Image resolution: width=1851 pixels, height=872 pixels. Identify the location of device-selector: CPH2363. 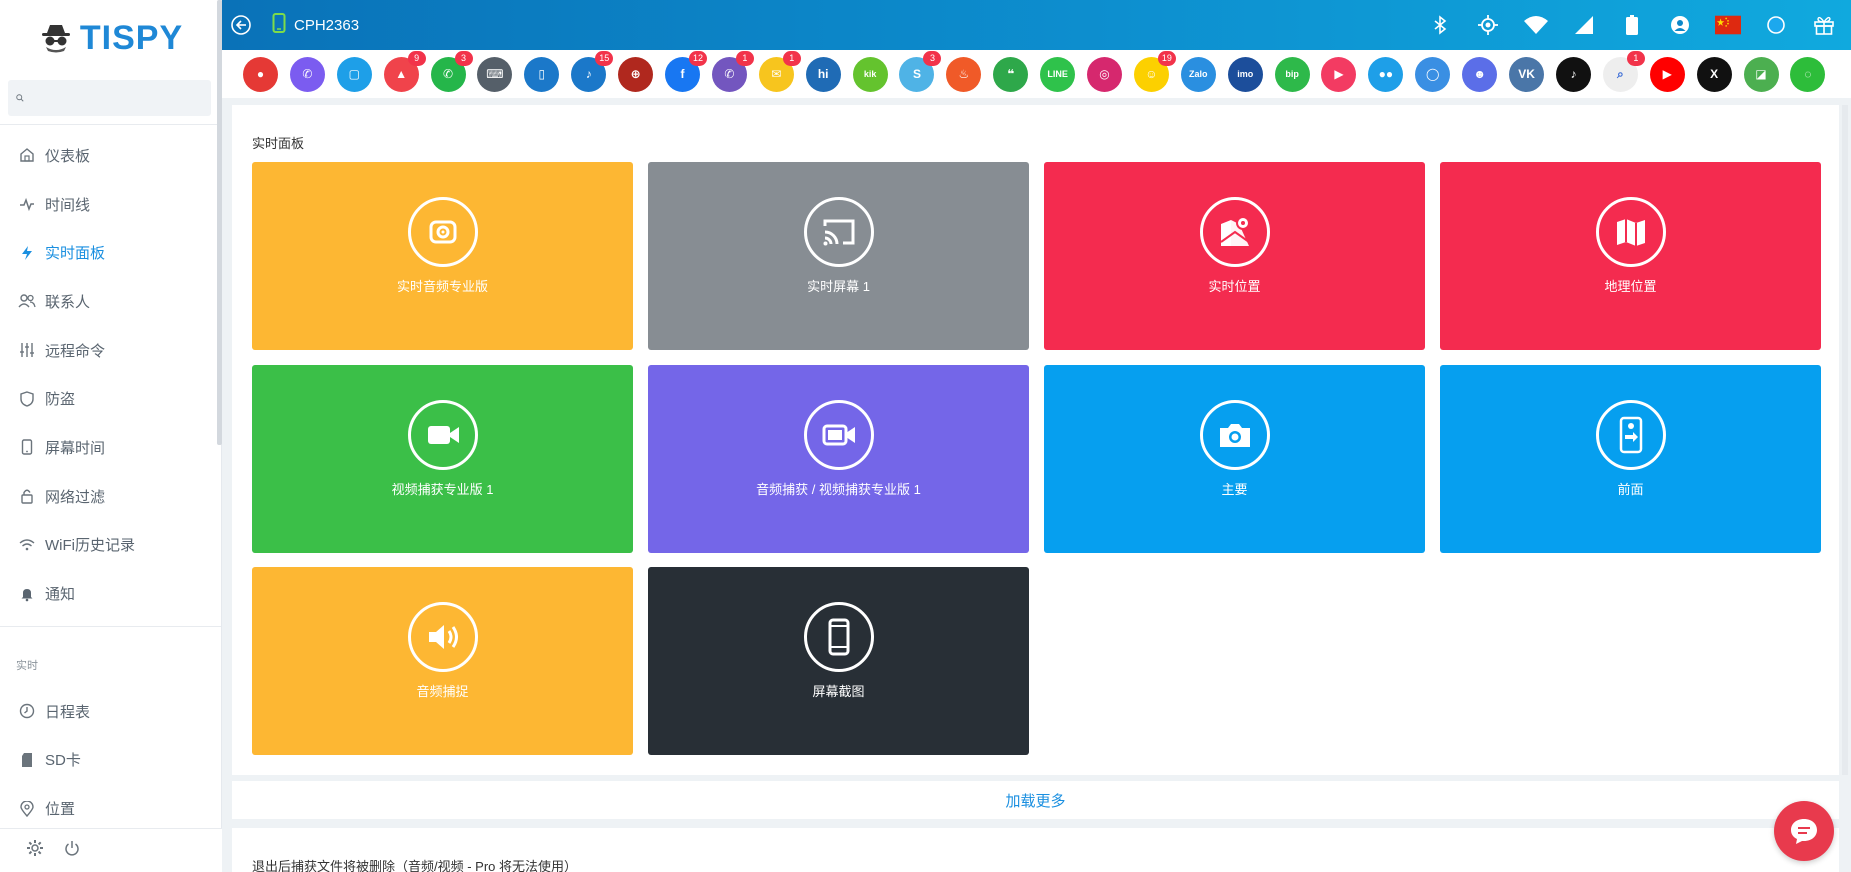
(315, 25).